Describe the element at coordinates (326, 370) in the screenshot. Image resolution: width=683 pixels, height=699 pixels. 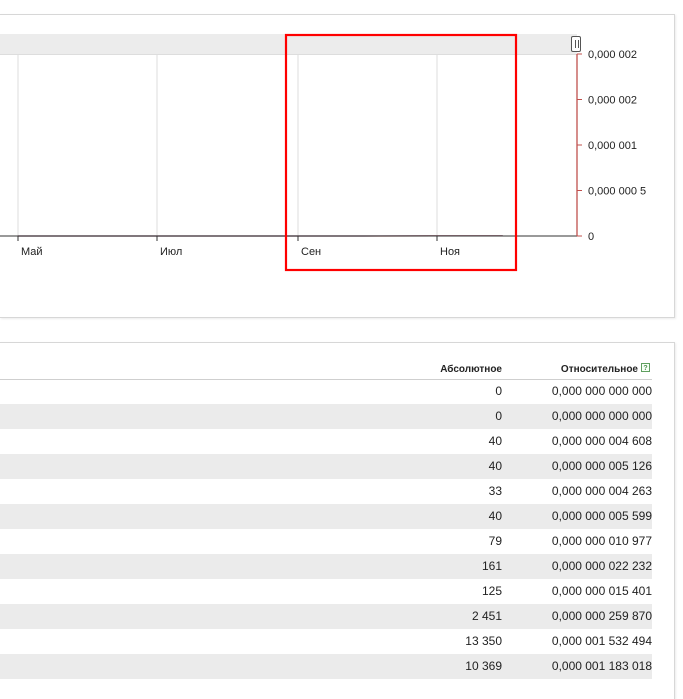
I see `table-header: Абсолютное Относительное ?` at that location.